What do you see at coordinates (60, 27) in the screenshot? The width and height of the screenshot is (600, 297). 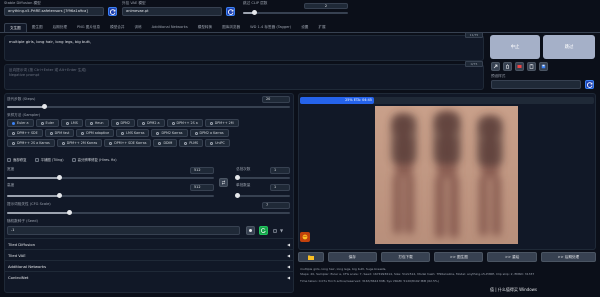 I see `tab-extras: 后期处理` at bounding box center [60, 27].